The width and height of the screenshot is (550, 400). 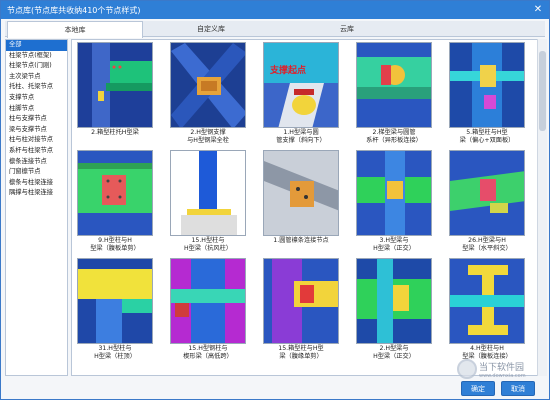 I want to click on node-caption-line2: 管支撑（斜向下）, so click(x=301, y=140).